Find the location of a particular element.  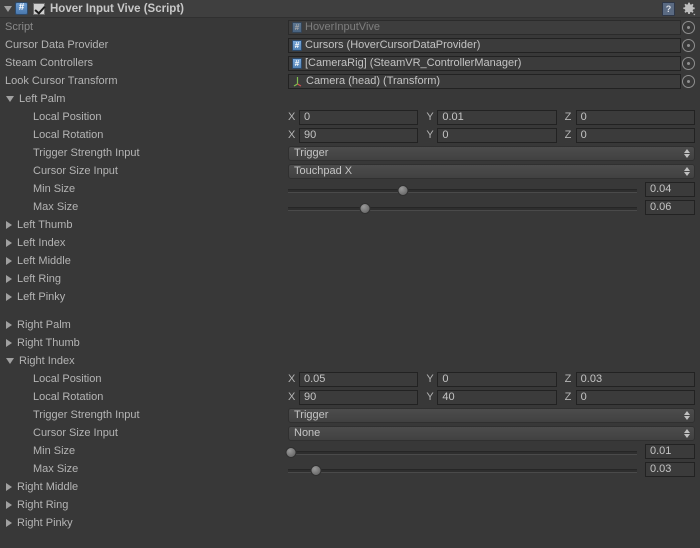

field-area: 0.01 is located at coordinates (490, 451).